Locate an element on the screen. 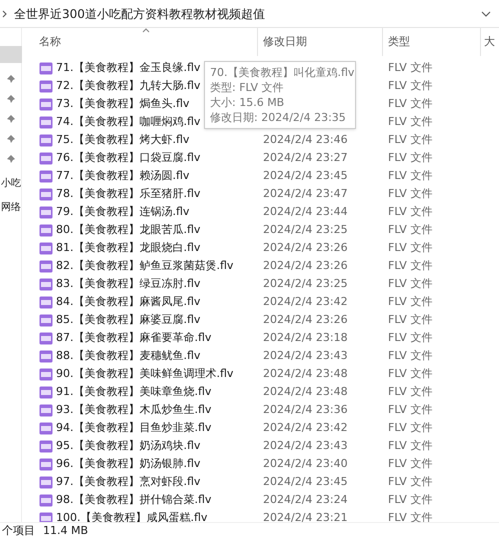 Image resolution: width=499 pixels, height=540 pixels. file-name: 82.【美食教程】鲈鱼豆浆菌菇煲.flv is located at coordinates (145, 266).